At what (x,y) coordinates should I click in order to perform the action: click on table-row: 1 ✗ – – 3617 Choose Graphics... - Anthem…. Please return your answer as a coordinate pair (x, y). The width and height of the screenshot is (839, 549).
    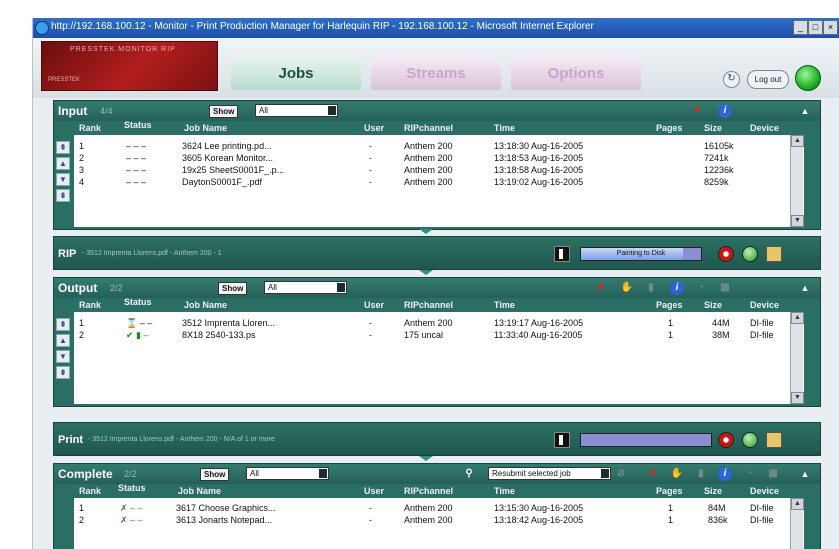
    Looking at the image, I should click on (439, 508).